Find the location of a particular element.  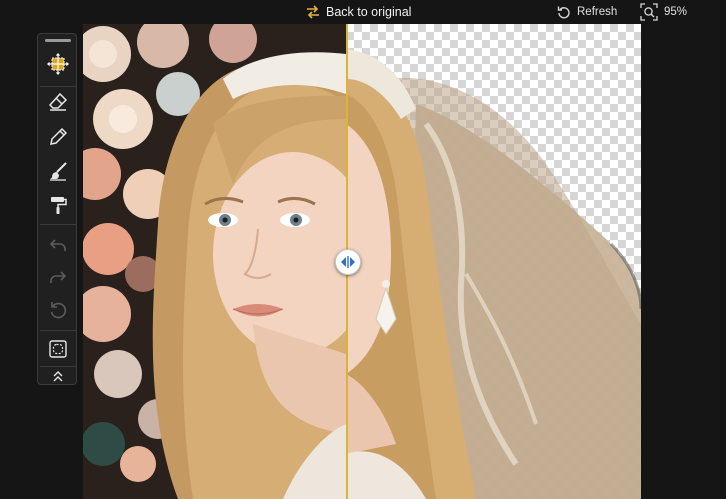

selection-icon is located at coordinates (58, 349).